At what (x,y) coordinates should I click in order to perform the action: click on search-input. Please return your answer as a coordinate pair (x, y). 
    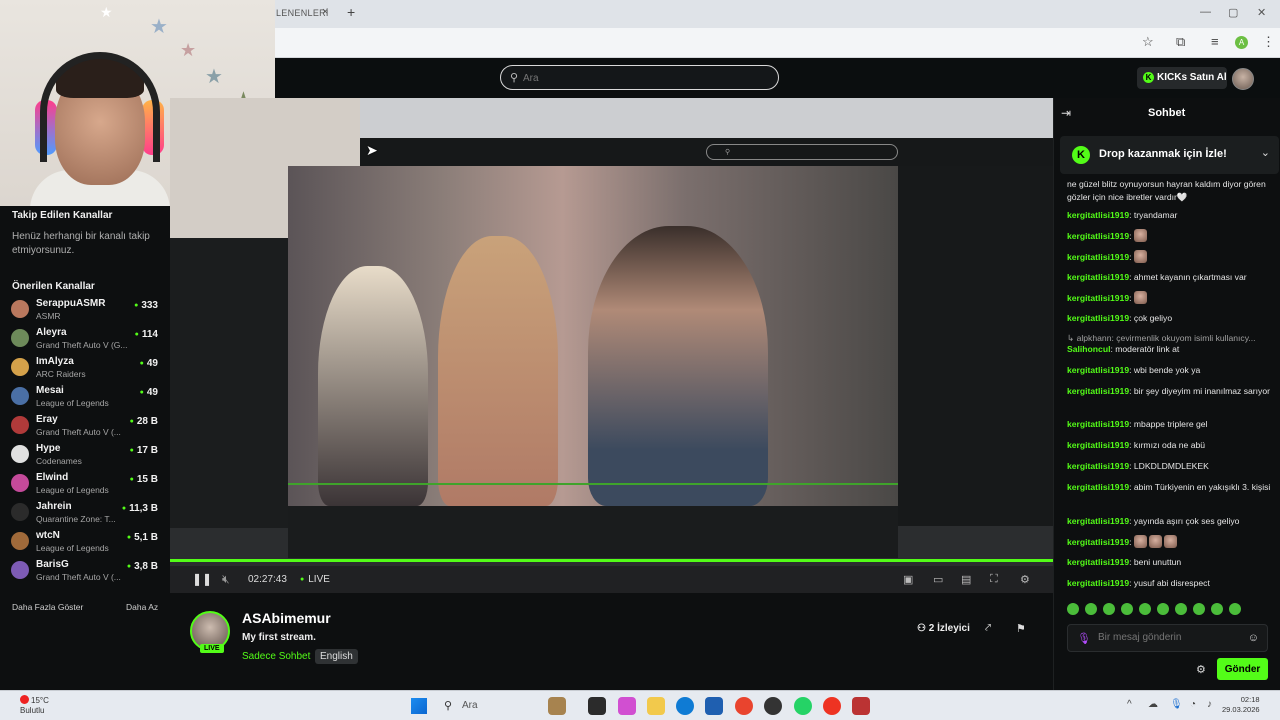
    Looking at the image, I should click on (643, 78).